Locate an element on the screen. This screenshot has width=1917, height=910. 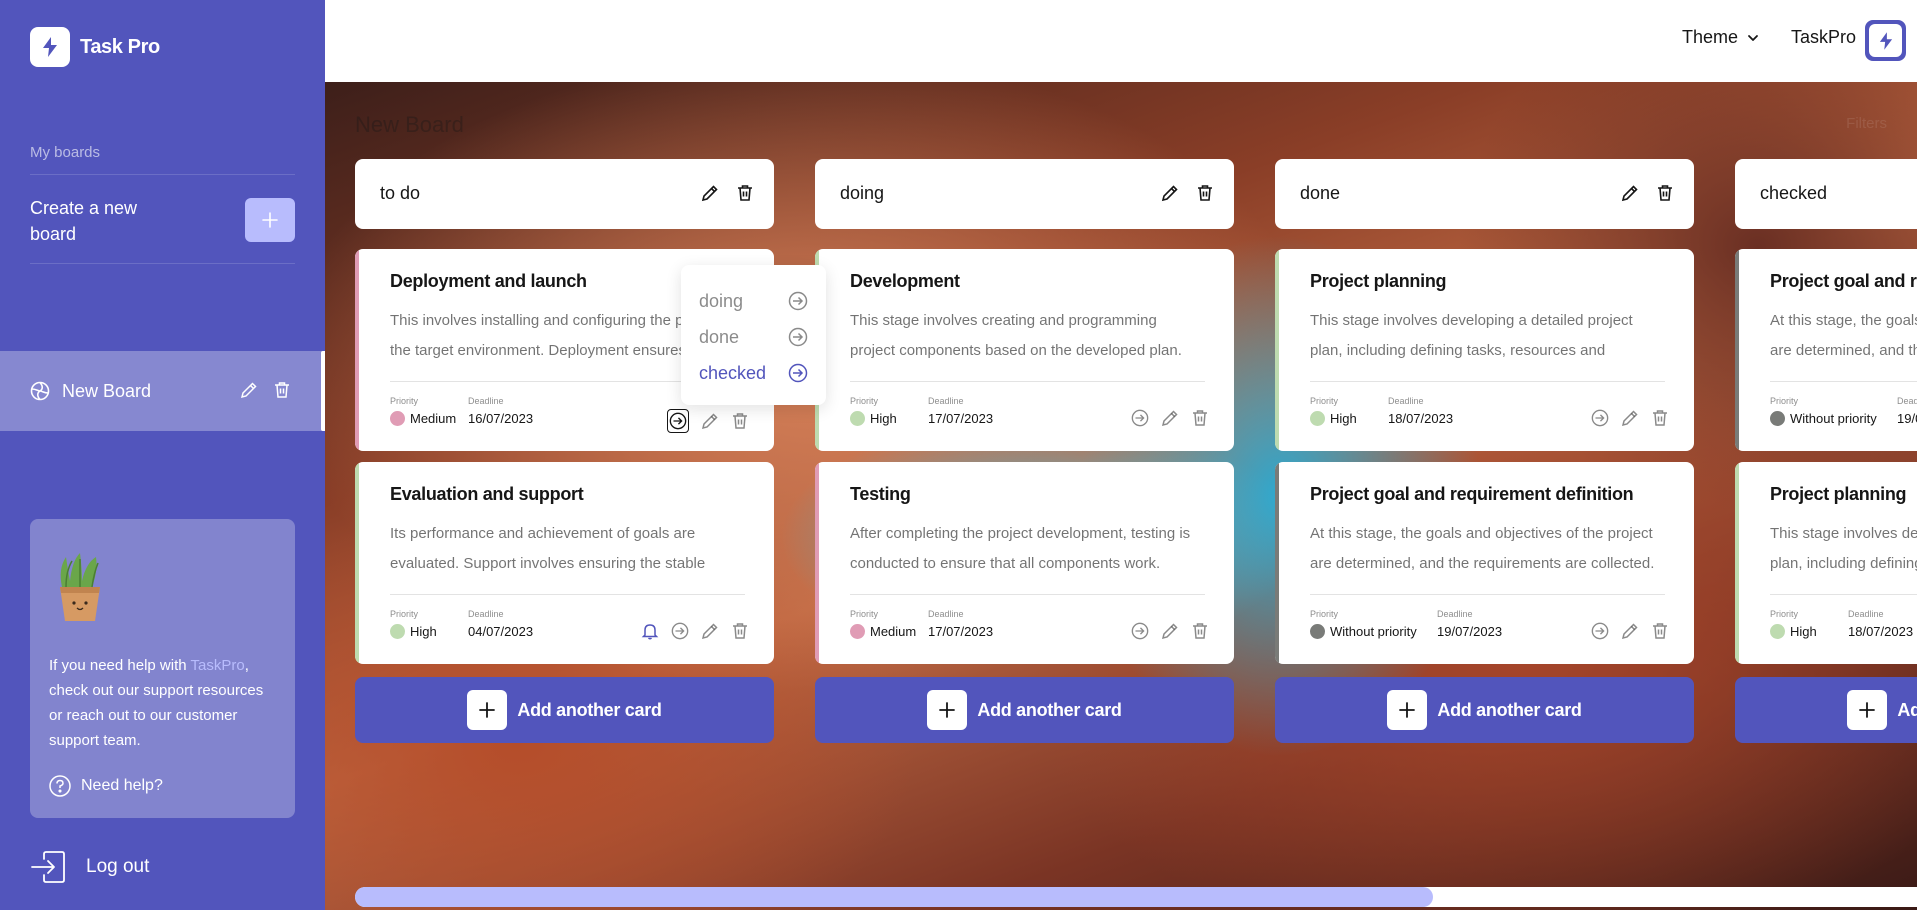
logo: Task Pro is located at coordinates (95, 47).